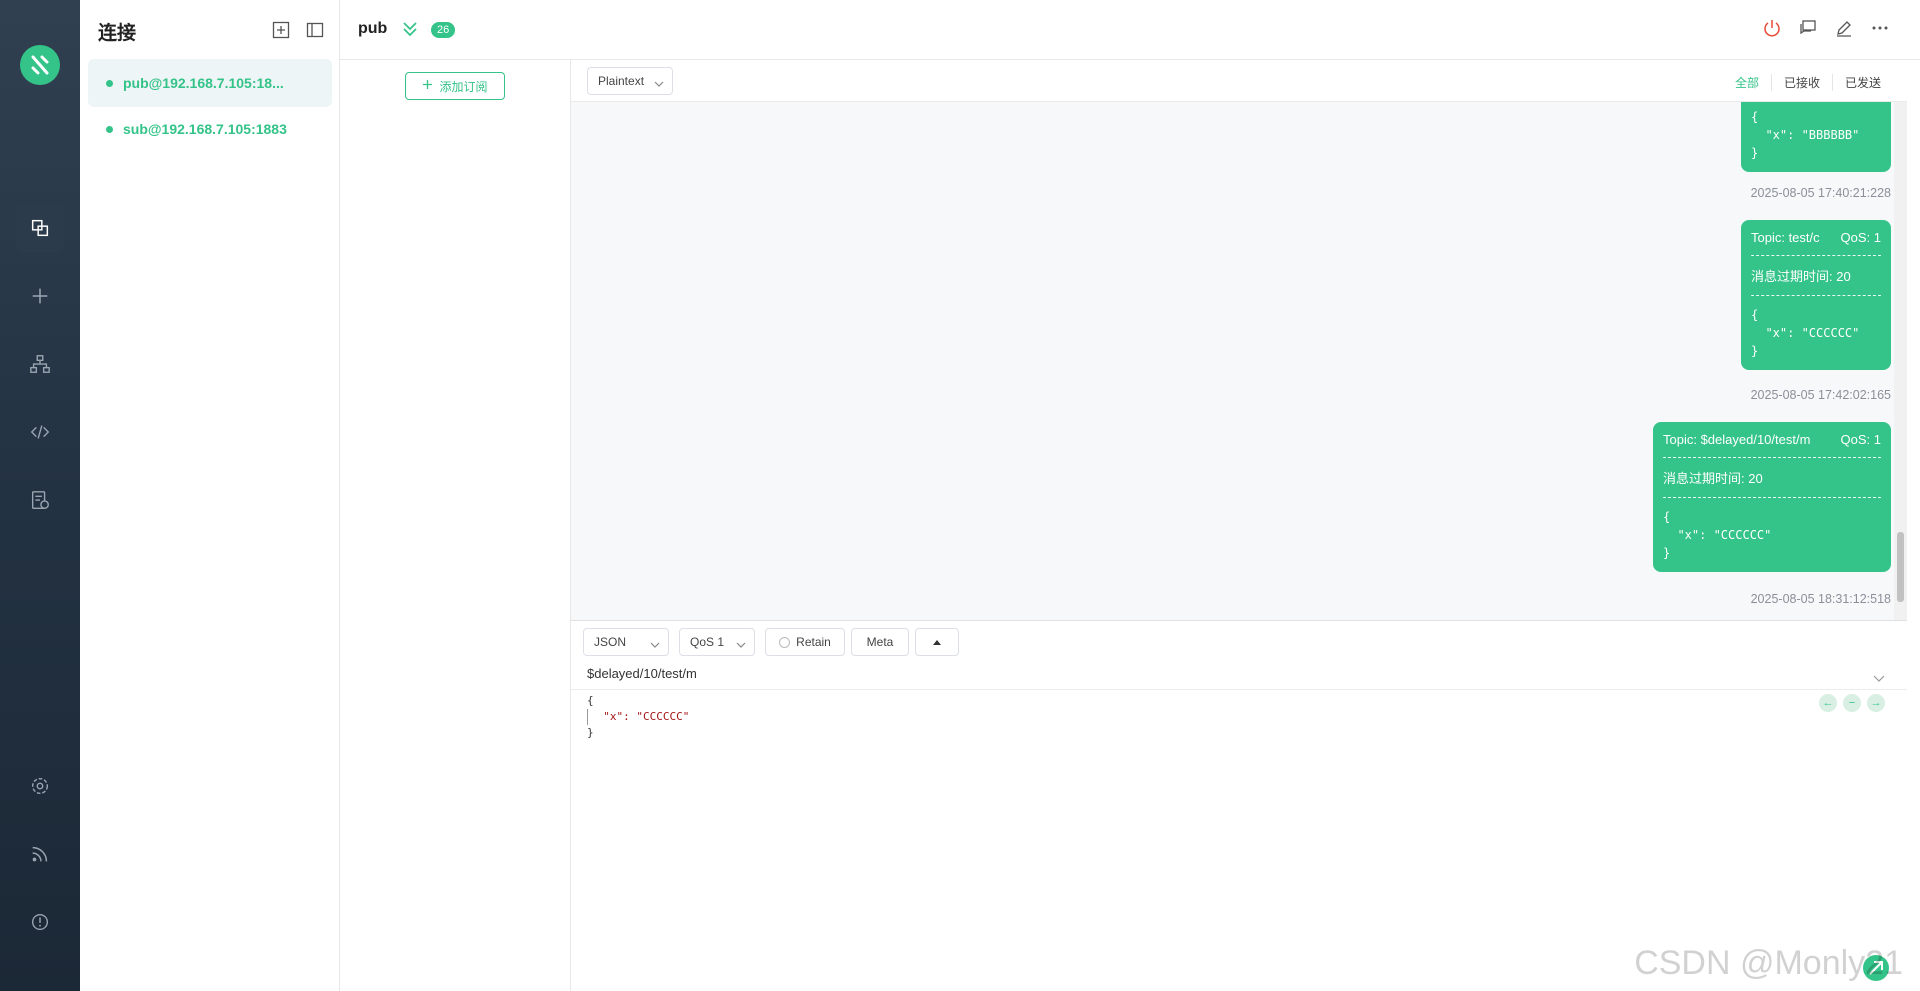 Image resolution: width=1920 pixels, height=991 pixels. What do you see at coordinates (785, 642) in the screenshot?
I see `radio-circle-icon` at bounding box center [785, 642].